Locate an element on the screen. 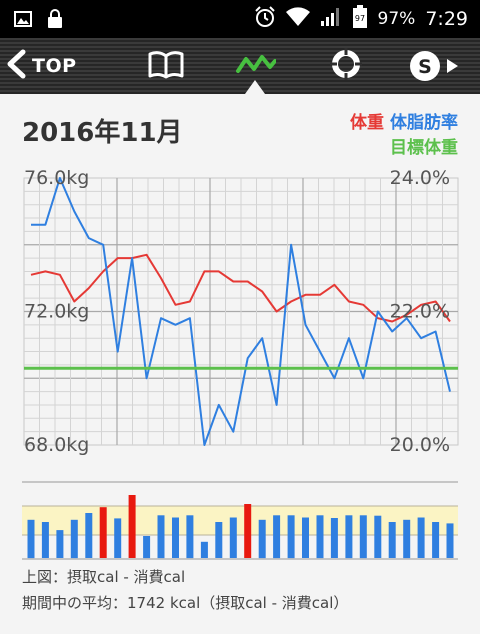 This screenshot has height=634, width=480. y-left-tick-label: 76.0kg is located at coordinates (56, 178).